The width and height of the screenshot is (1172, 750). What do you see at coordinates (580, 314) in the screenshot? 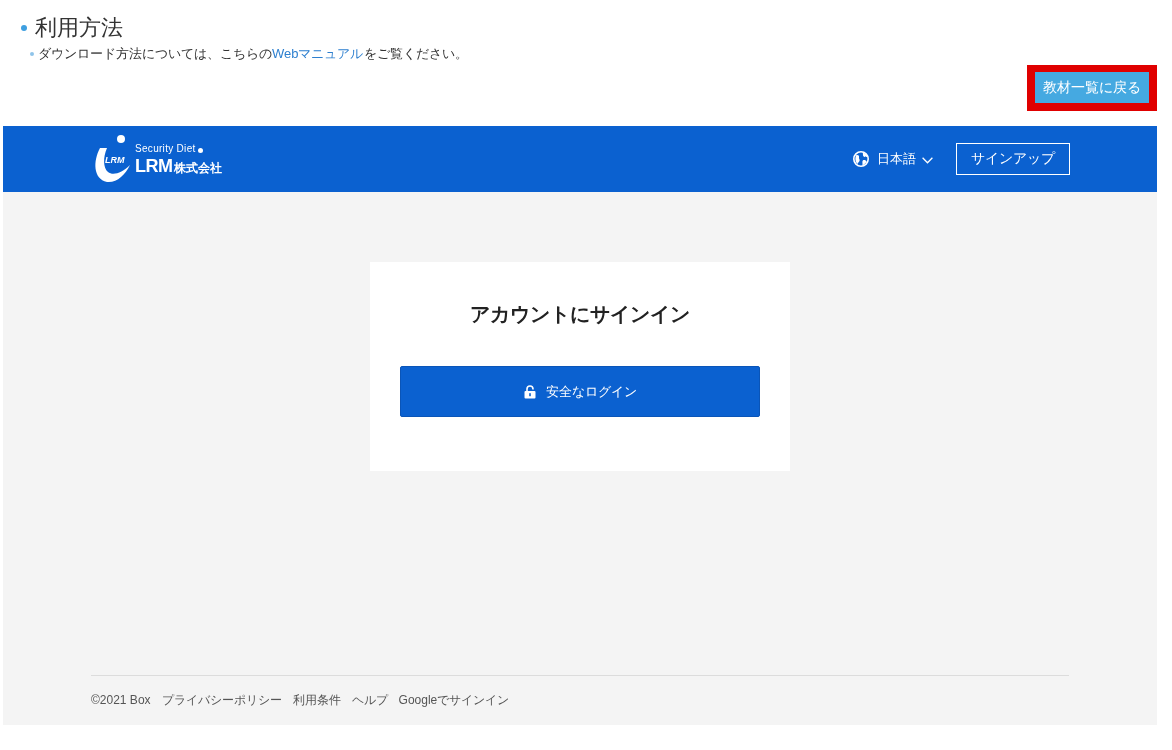
I see `card-title: アカウントにサインイン` at bounding box center [580, 314].